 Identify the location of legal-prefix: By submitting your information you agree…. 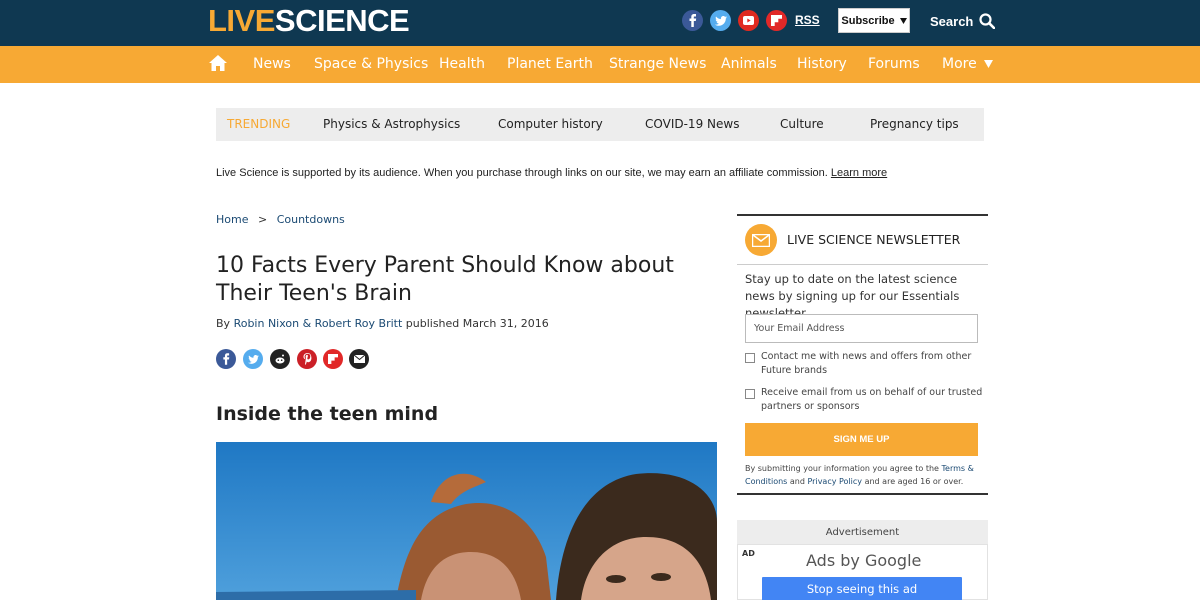
(842, 468).